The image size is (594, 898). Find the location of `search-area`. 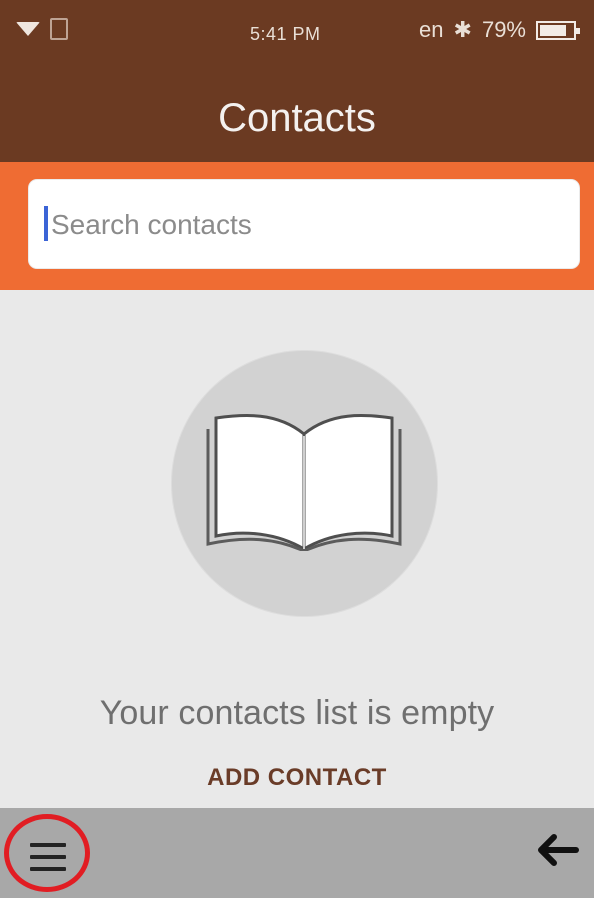

search-area is located at coordinates (297, 226).